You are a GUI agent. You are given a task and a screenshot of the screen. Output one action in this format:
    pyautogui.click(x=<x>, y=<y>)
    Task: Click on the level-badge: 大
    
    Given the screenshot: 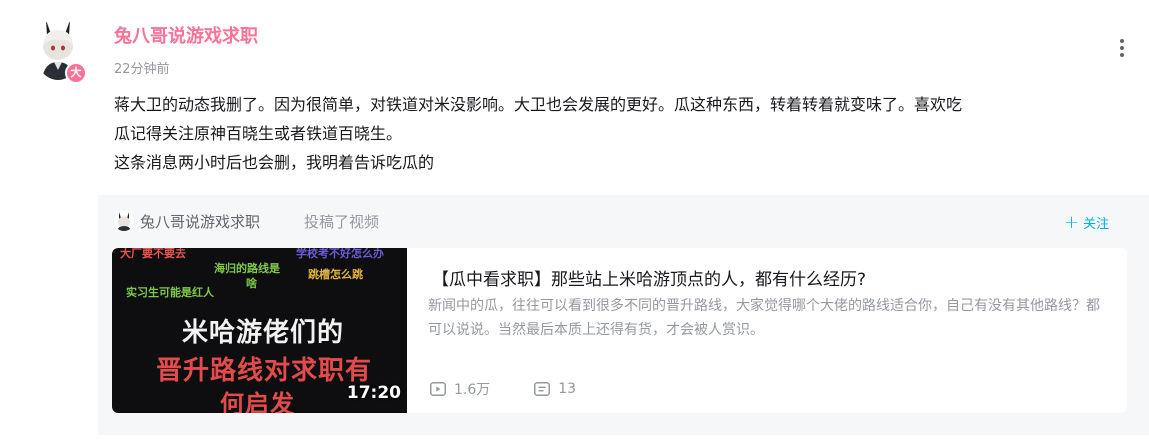 What is the action you would take?
    pyautogui.click(x=76, y=73)
    